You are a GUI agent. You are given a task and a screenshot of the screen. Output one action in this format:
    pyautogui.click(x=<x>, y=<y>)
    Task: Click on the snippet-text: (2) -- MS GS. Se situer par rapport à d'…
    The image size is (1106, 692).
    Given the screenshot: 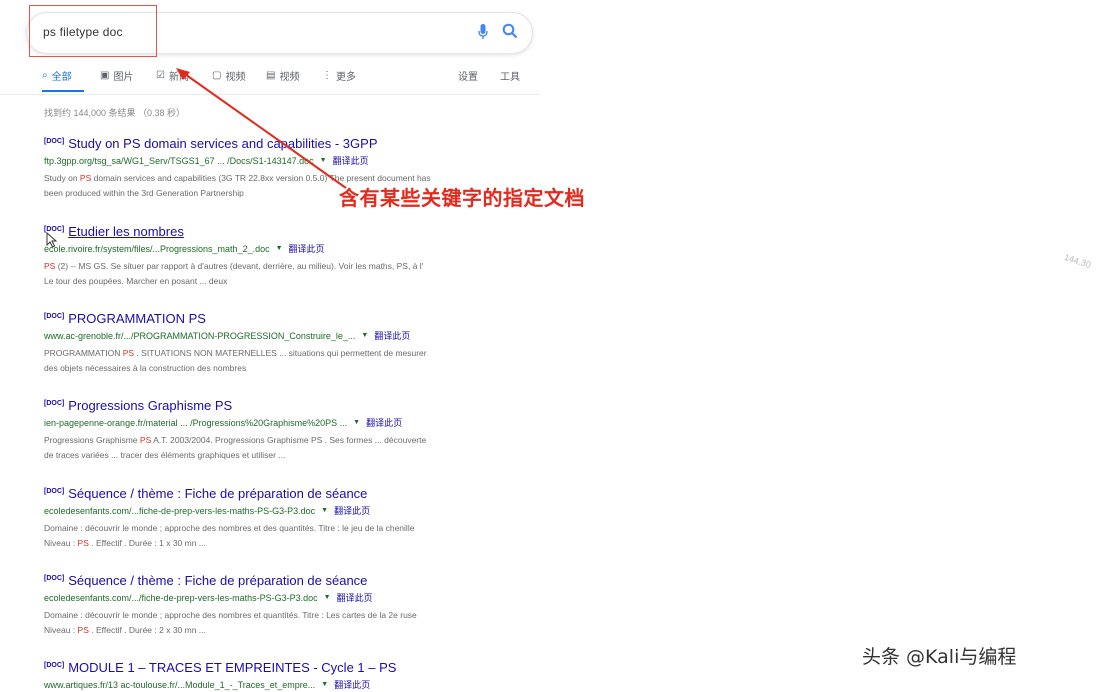 What is the action you would take?
    pyautogui.click(x=239, y=266)
    